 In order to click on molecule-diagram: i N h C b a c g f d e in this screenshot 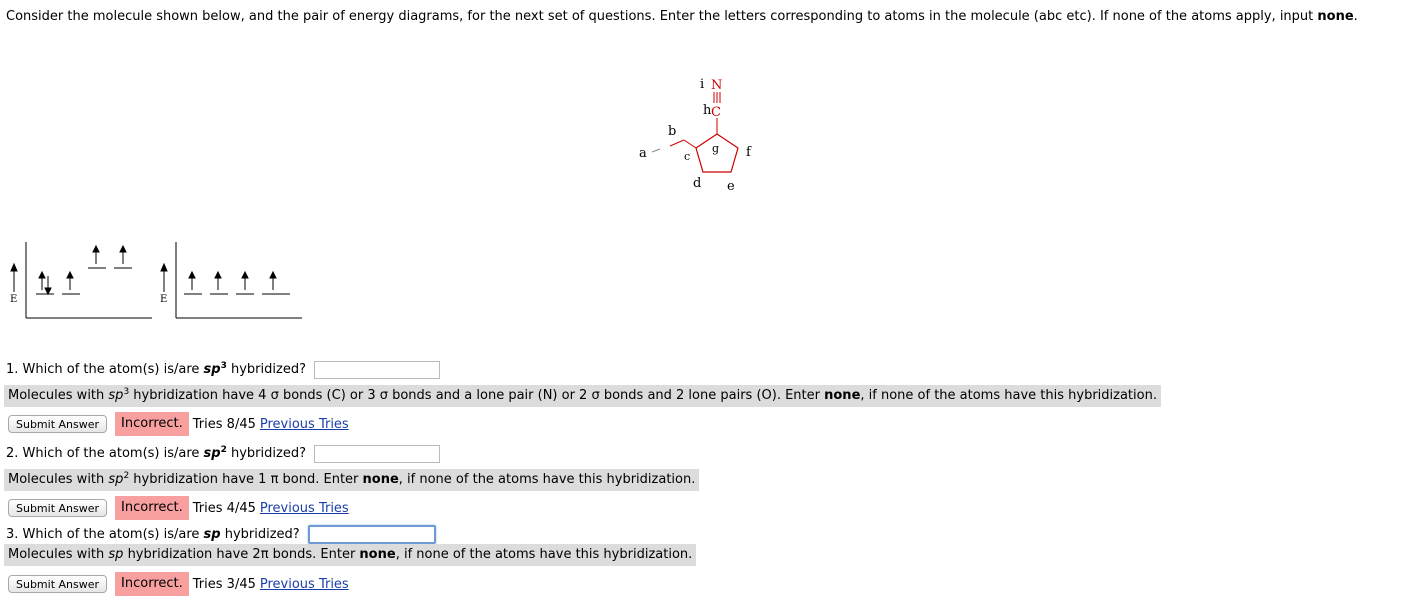, I will do `click(695, 135)`.